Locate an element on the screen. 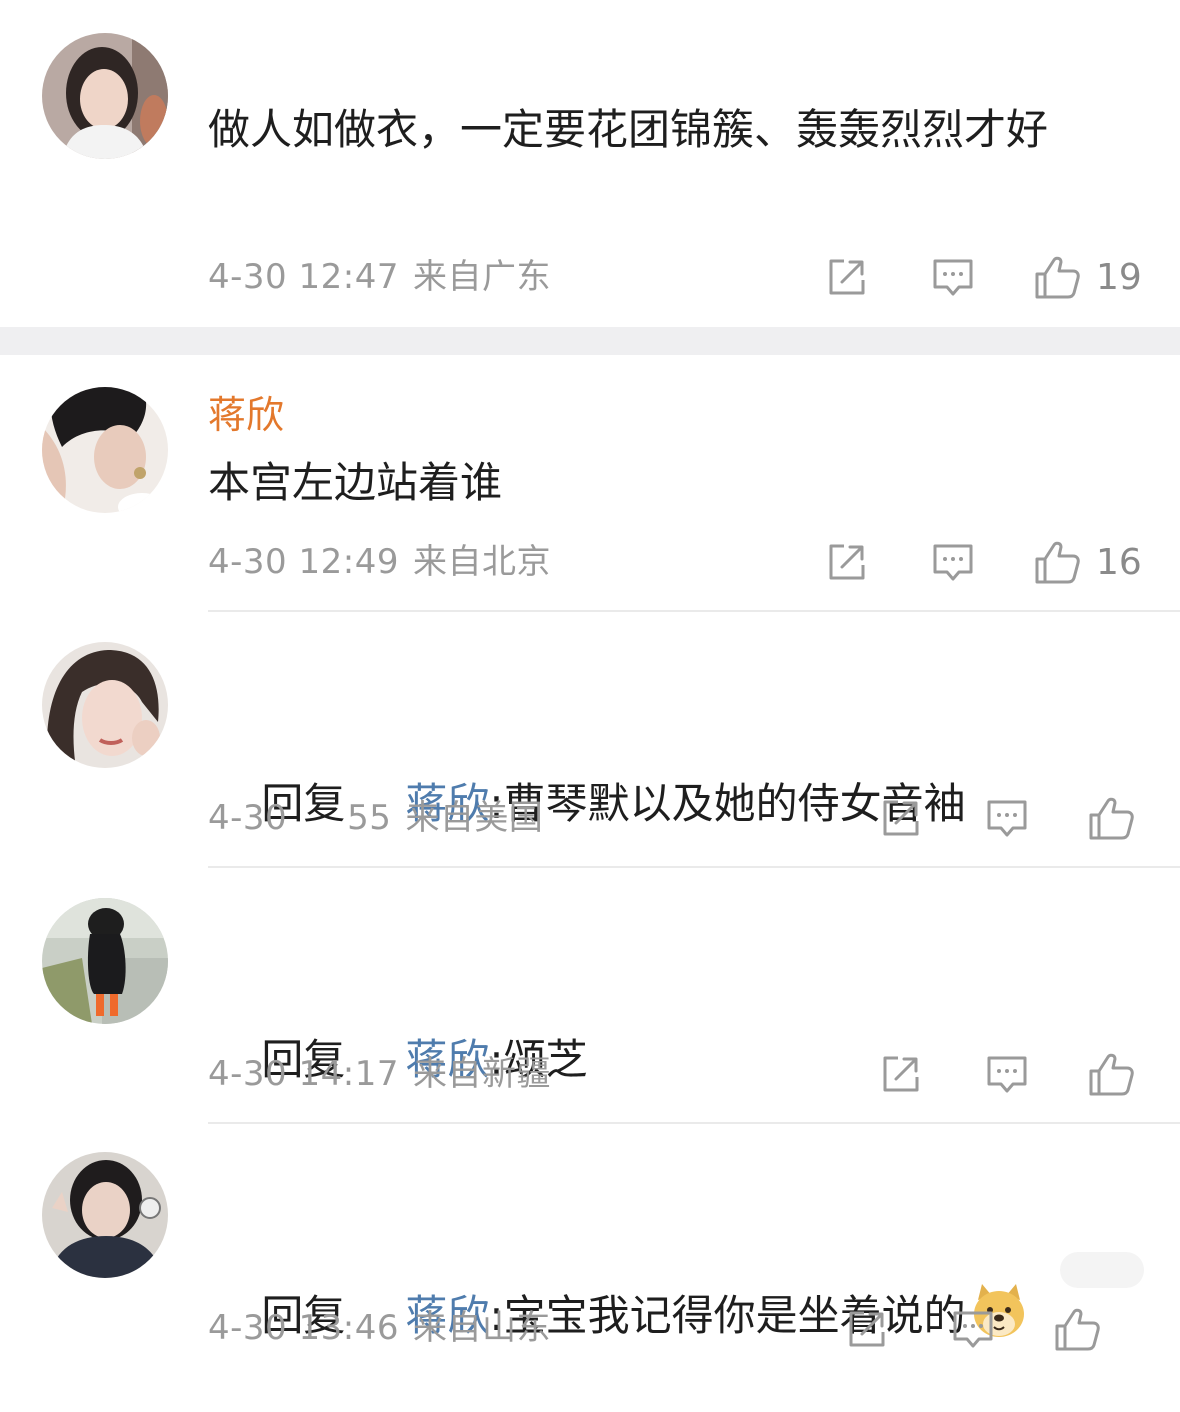 This screenshot has height=1412, width=1180. section-divider is located at coordinates (590, 341).